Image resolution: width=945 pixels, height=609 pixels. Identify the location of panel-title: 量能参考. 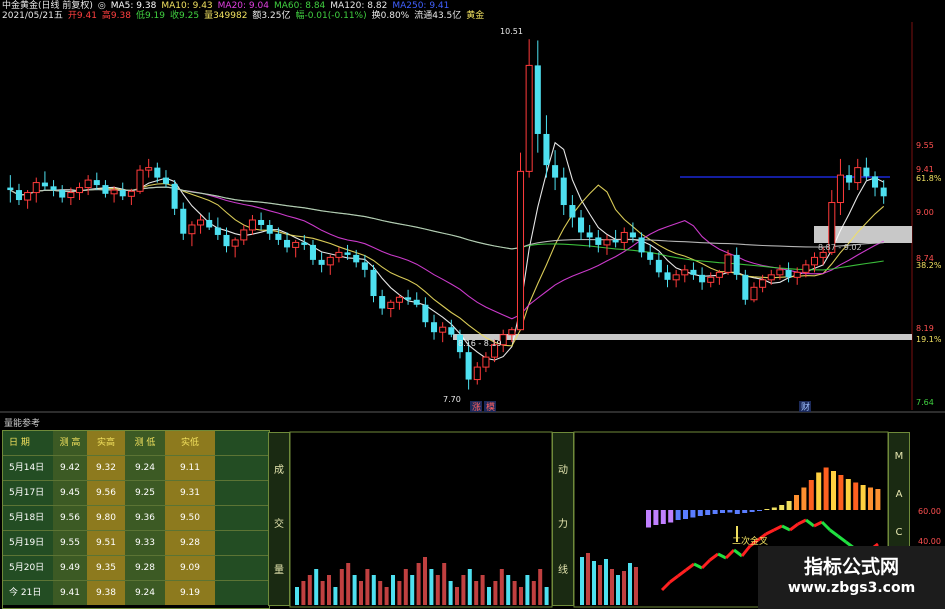
(22, 424).